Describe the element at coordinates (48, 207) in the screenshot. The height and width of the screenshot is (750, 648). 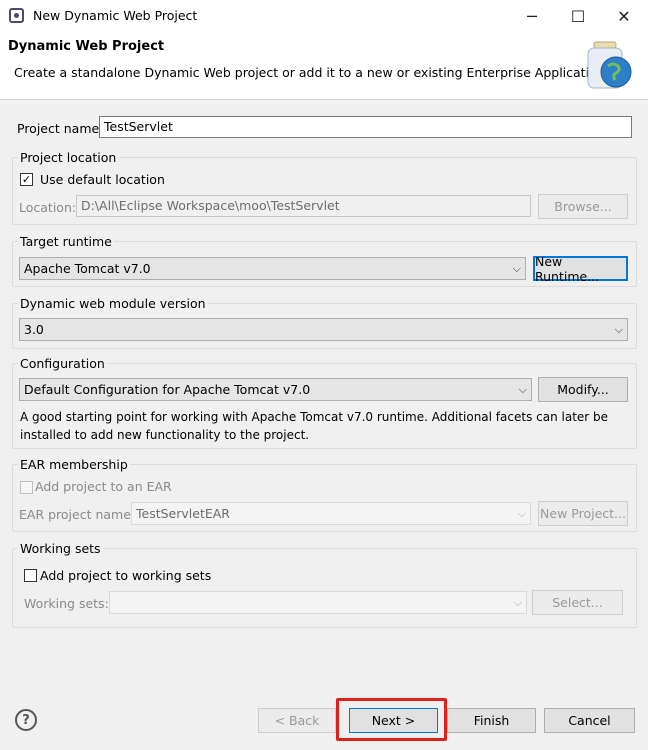
I see `location-label: Location:` at that location.